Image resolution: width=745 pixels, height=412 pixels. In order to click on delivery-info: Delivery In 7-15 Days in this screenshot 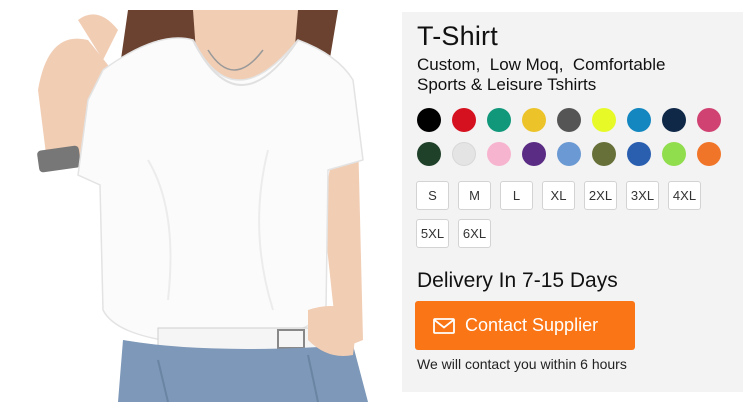, I will do `click(517, 280)`.